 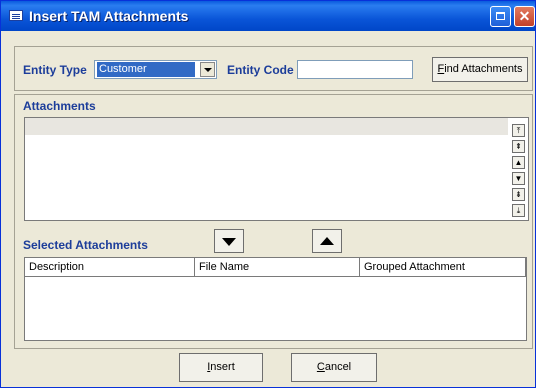 I want to click on page-up-icon: ⇞, so click(x=518, y=146).